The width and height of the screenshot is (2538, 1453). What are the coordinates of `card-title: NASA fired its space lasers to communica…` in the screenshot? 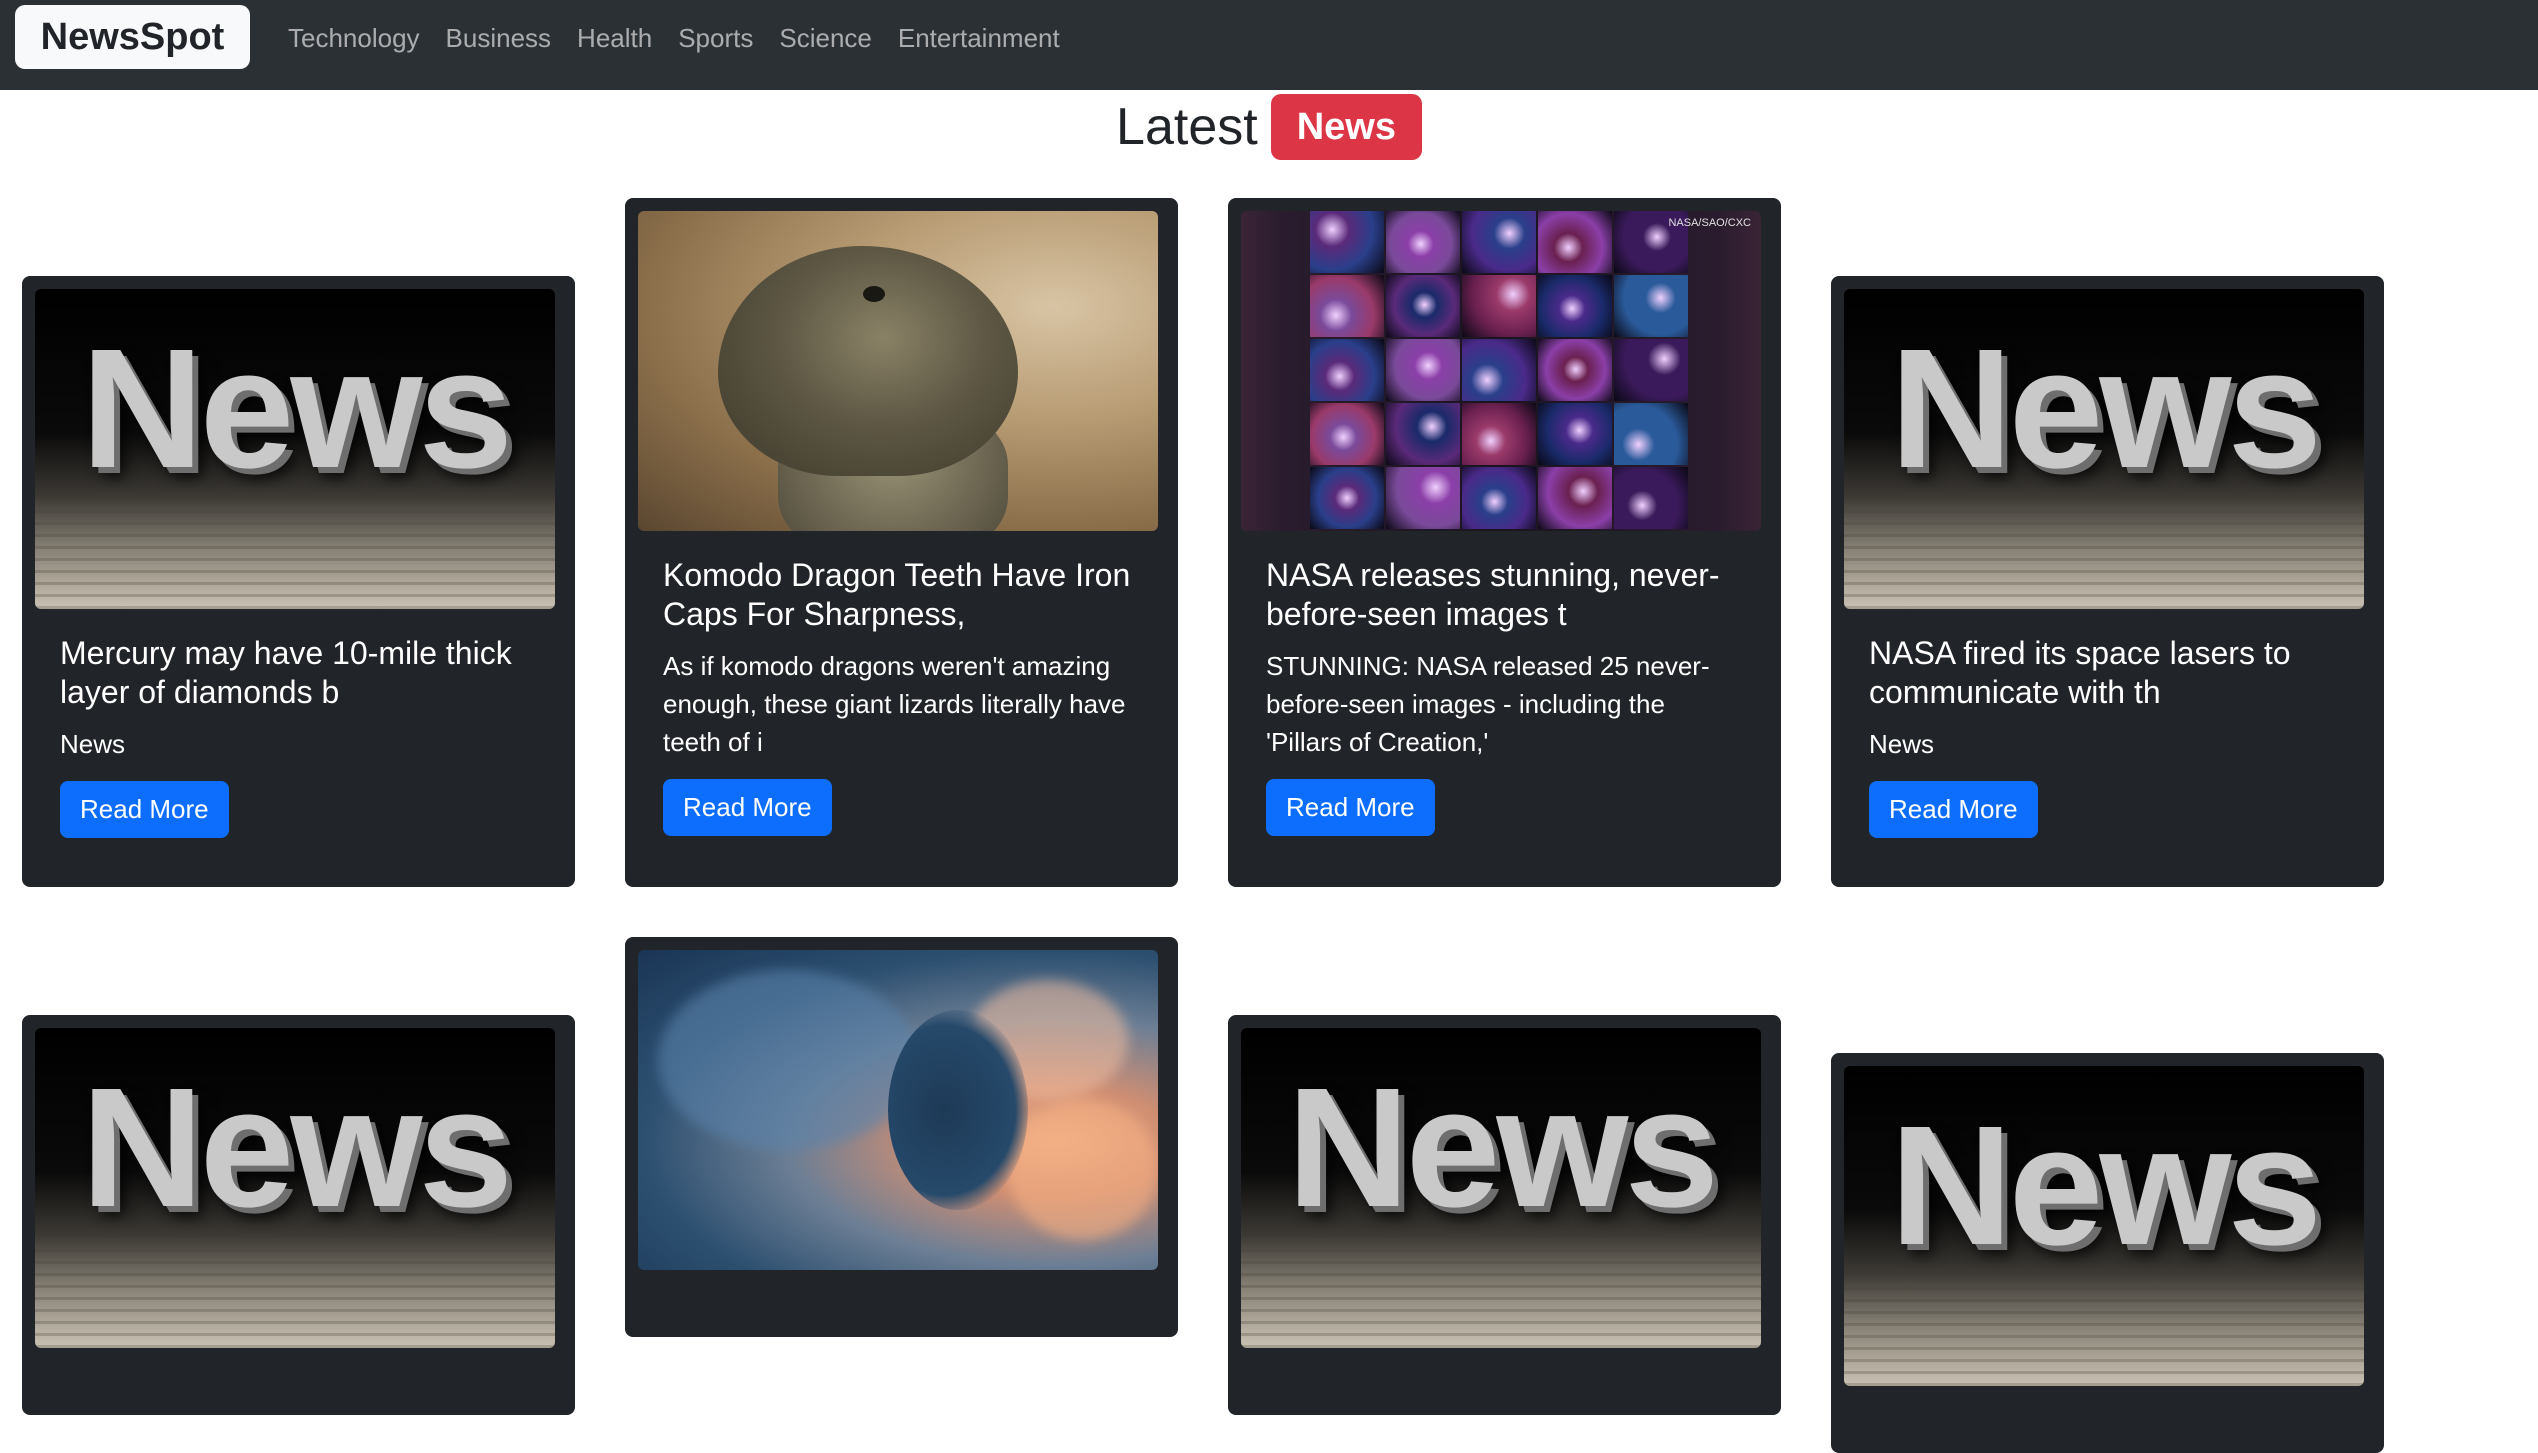 It's located at (2080, 672).